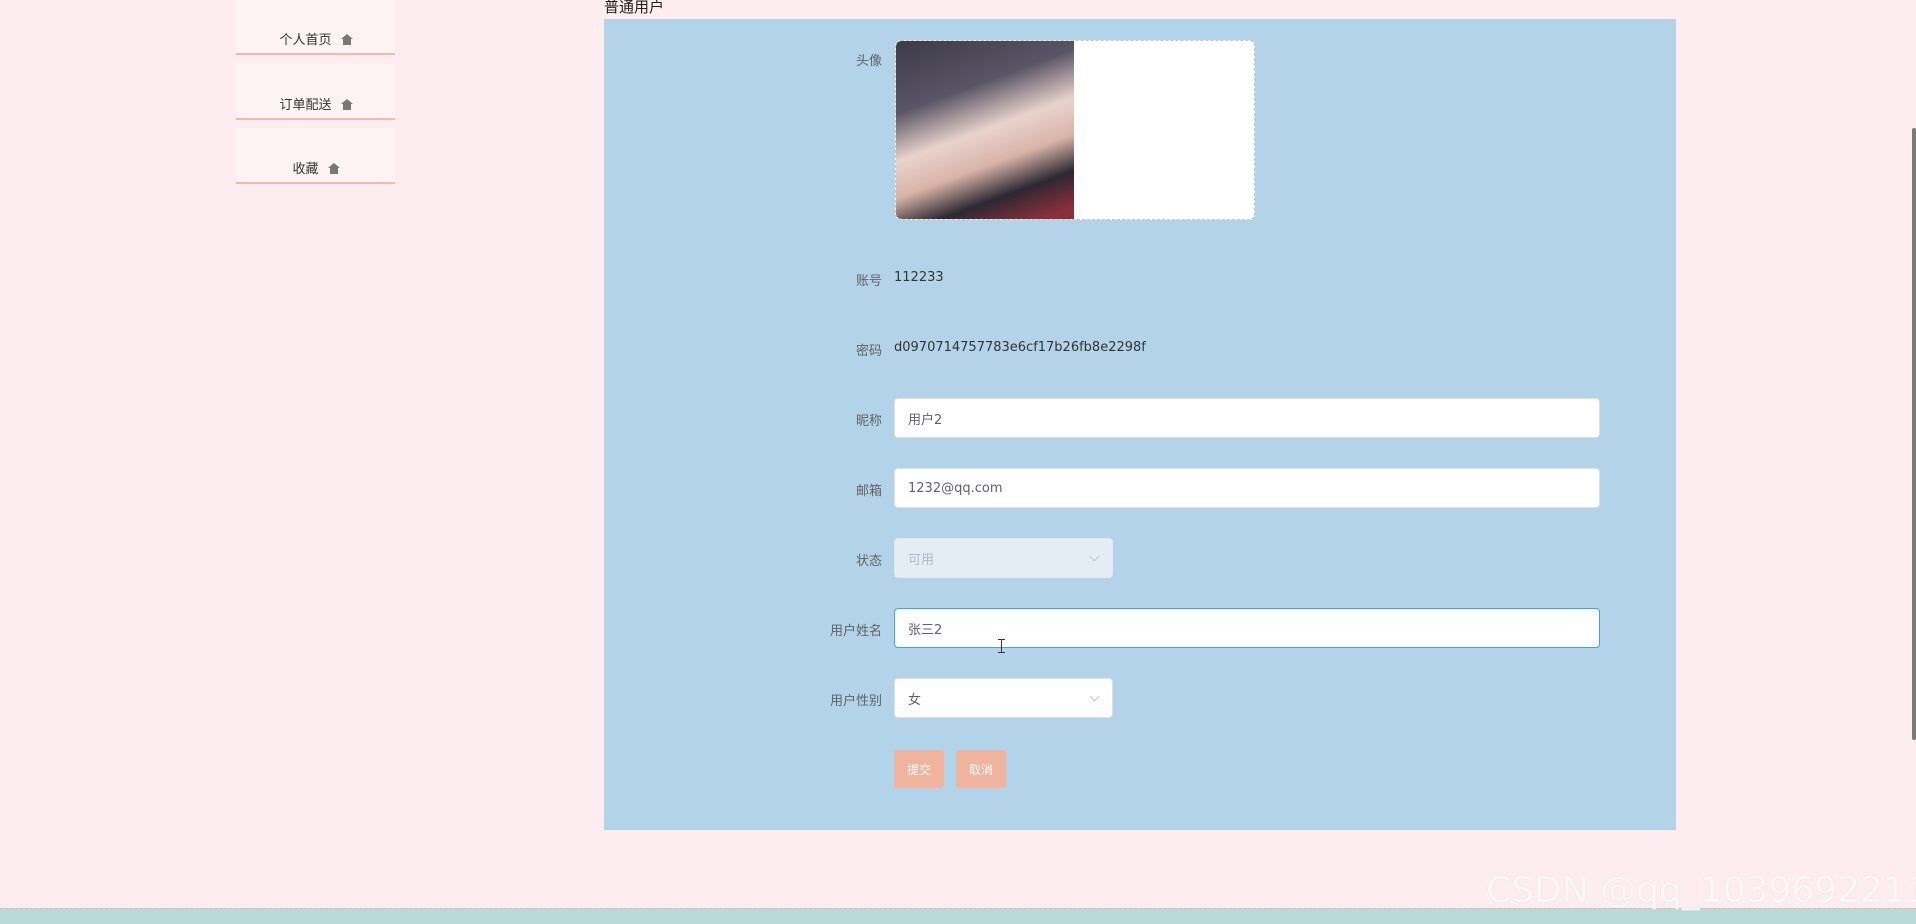  I want to click on nickname-label: 昵称, so click(868, 421).